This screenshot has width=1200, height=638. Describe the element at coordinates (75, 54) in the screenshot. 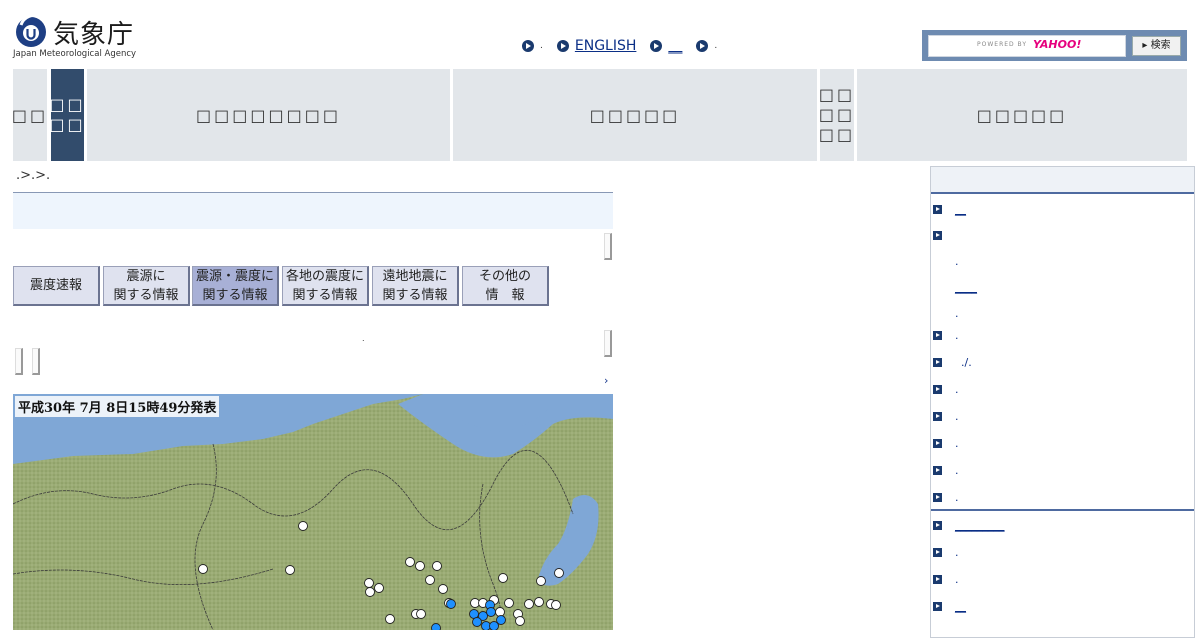

I see `site-subtitle: Japan Meteorological Agency` at that location.